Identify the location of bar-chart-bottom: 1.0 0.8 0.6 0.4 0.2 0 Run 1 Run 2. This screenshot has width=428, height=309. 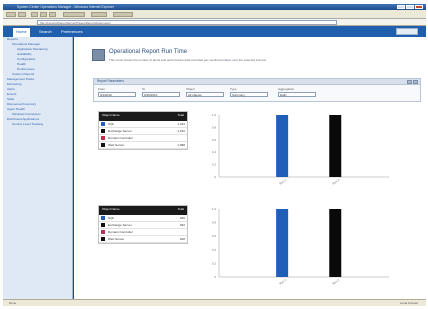
(301, 248).